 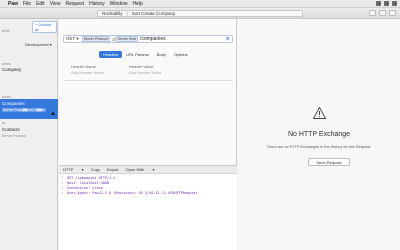 I want to click on send-request-button: Send Request, so click(x=329, y=162).